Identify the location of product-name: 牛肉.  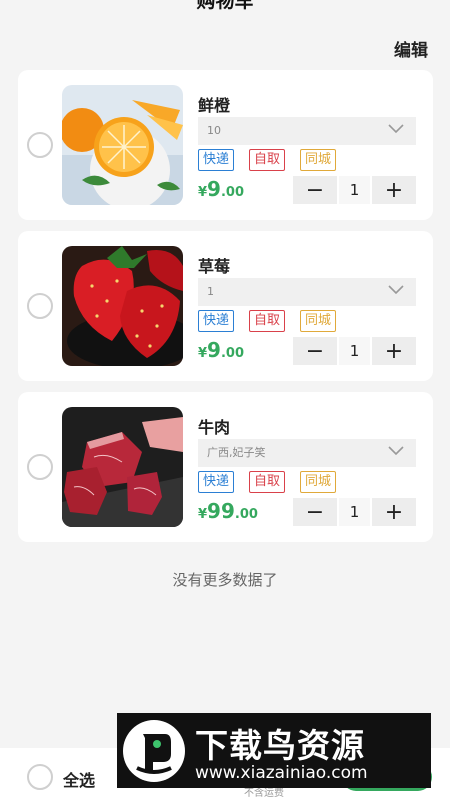
(214, 427).